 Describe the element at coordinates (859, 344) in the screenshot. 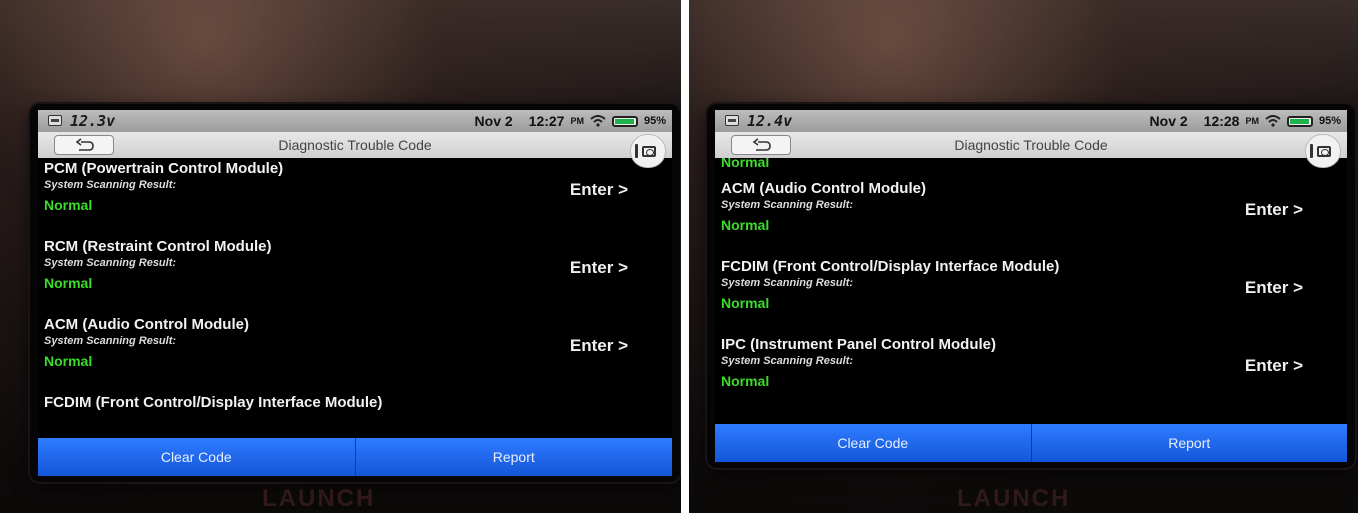

I see `module-name: IPC (Instrument Panel Control Module)` at that location.